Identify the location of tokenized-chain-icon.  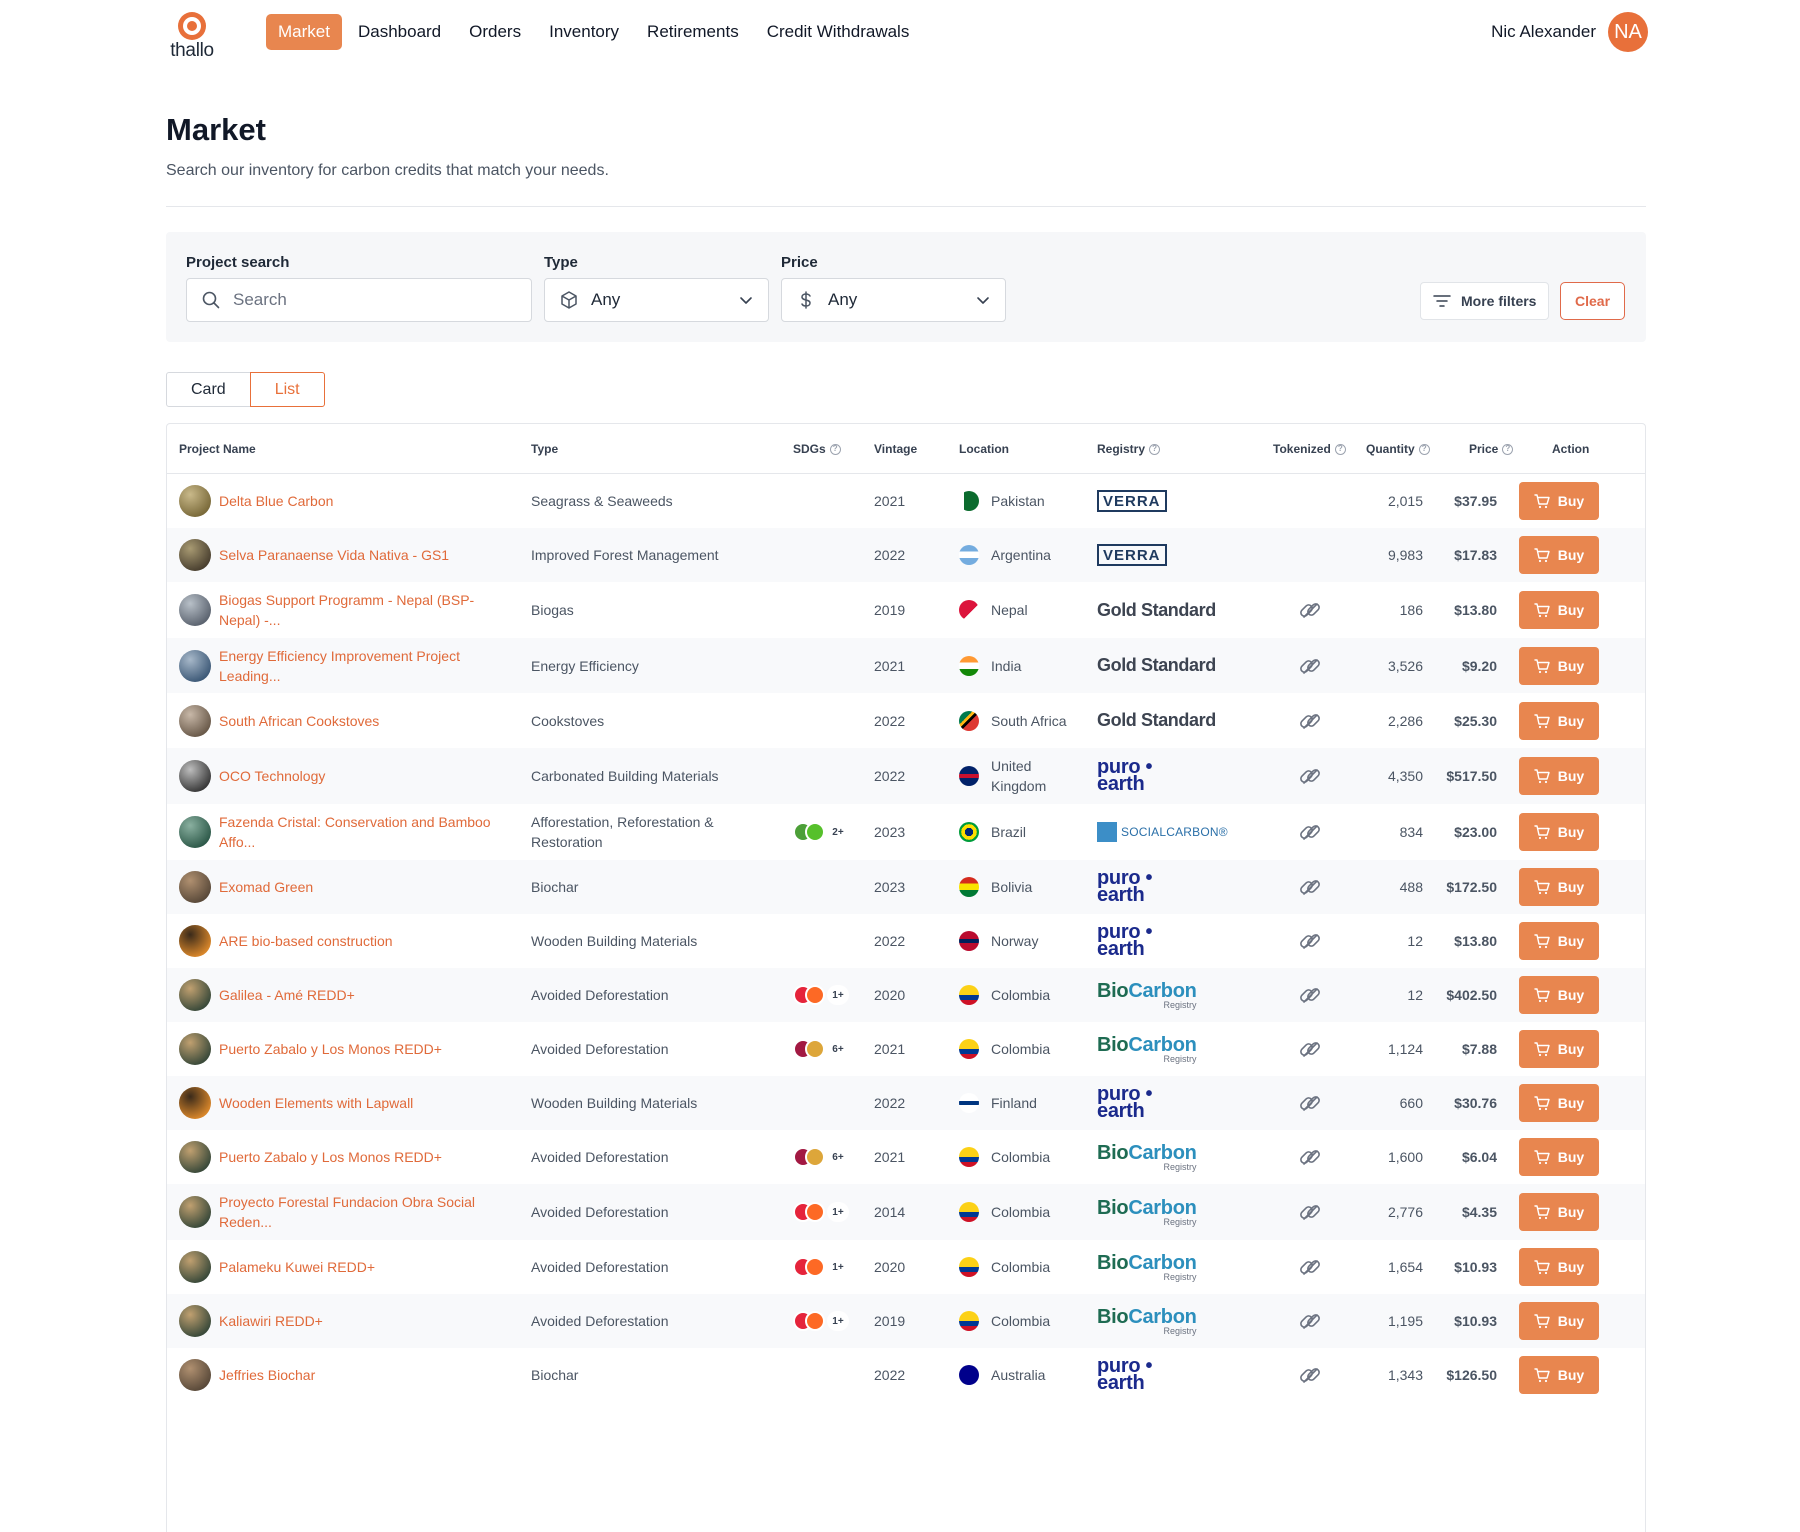
(1310, 1321).